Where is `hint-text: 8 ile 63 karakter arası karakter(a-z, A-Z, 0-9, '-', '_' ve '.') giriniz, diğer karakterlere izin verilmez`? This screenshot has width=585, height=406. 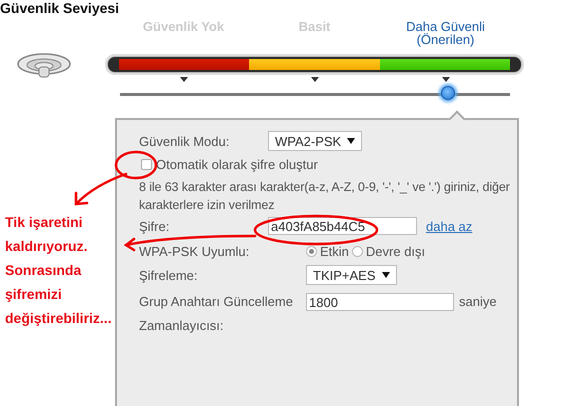 hint-text: 8 ile 63 karakter arası karakter(a-z, A-Z, 0-9, '-', '_' ve '.') giriniz, diğer karakterlere izin verilmez is located at coordinates (325, 196).